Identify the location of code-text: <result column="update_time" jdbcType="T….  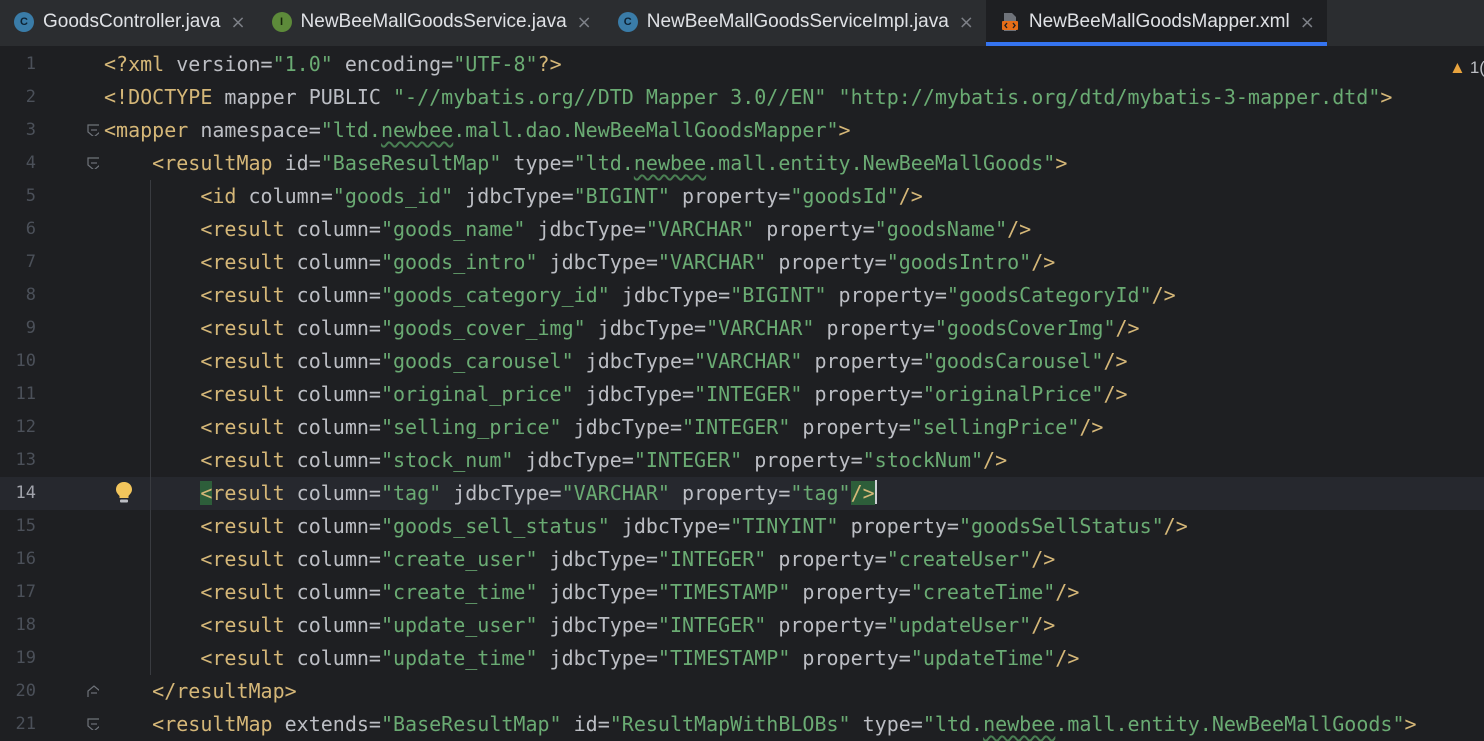
(640, 658).